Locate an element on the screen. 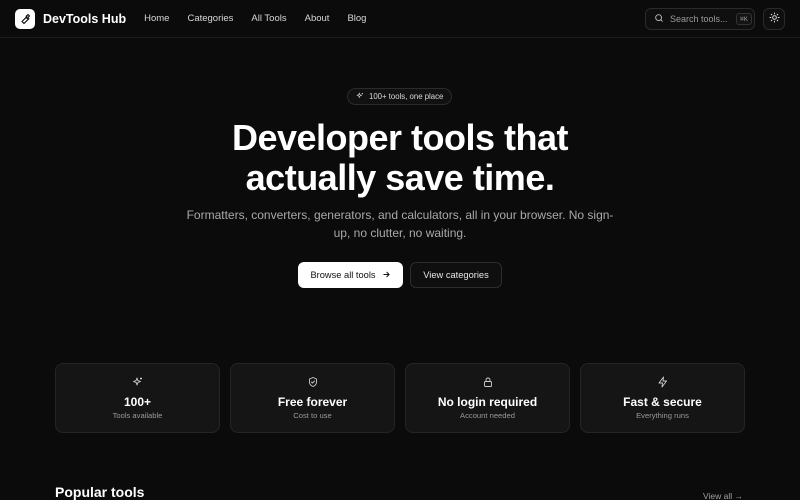 Image resolution: width=800 pixels, height=500 pixels. nav-link-blog: Blog is located at coordinates (356, 18).